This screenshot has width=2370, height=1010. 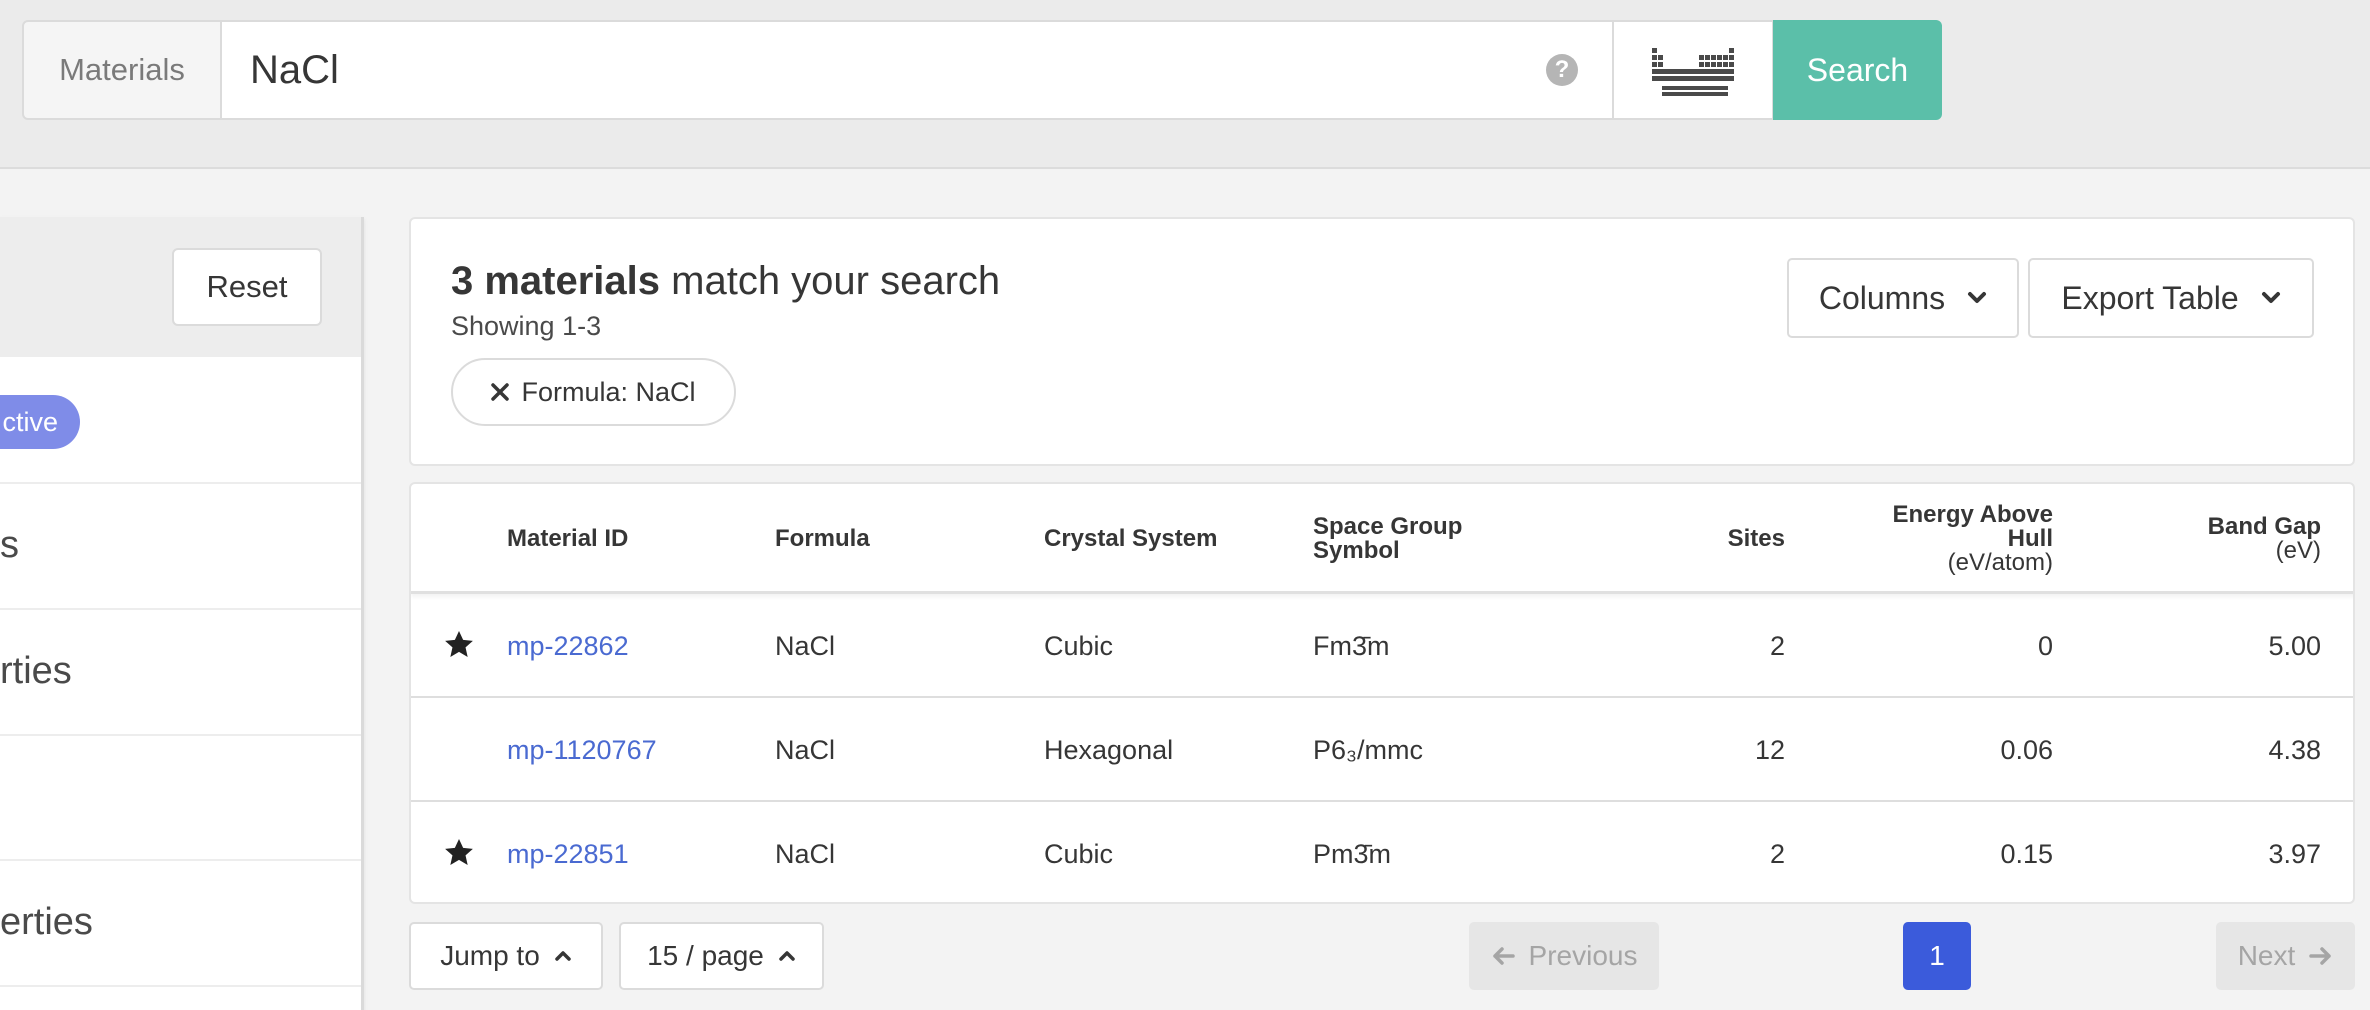 I want to click on search-type-label: Materials, so click(x=122, y=70).